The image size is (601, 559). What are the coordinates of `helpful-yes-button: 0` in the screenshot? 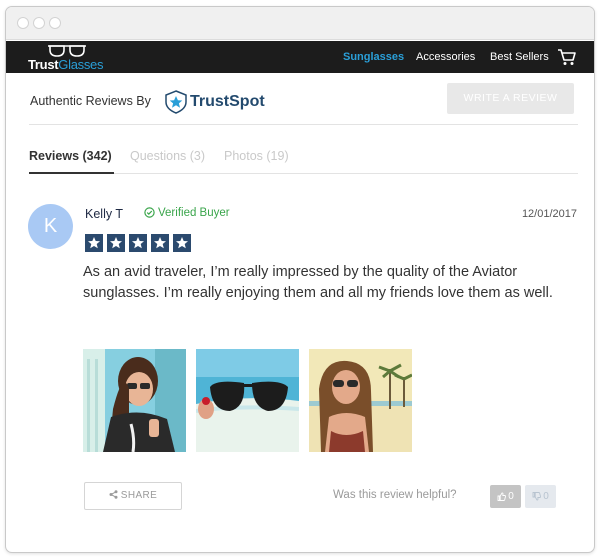 It's located at (505, 496).